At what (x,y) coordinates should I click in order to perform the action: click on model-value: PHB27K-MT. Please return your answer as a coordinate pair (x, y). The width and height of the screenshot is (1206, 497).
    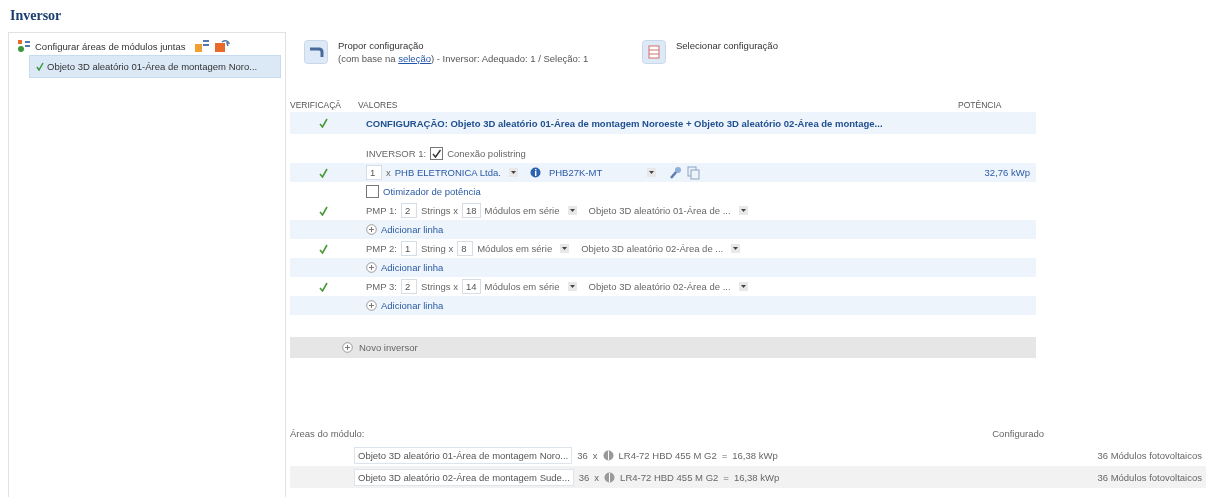
    Looking at the image, I should click on (576, 172).